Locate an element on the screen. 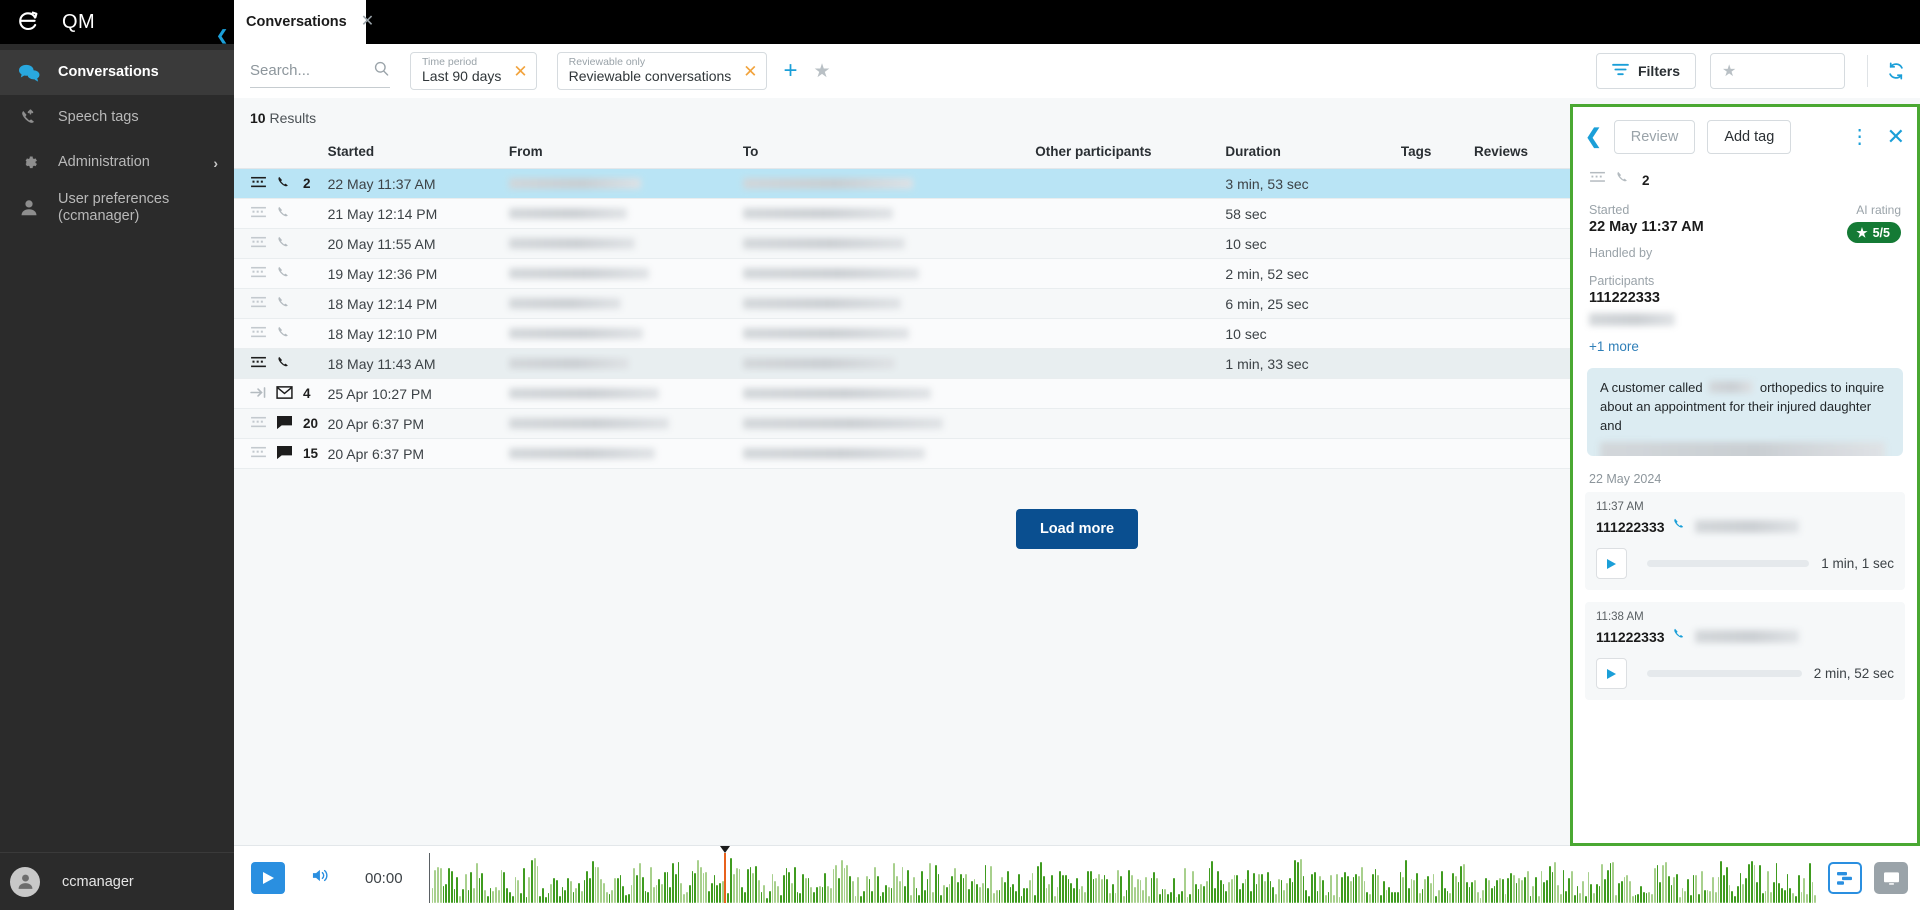  add-filter-button: + is located at coordinates (791, 71).